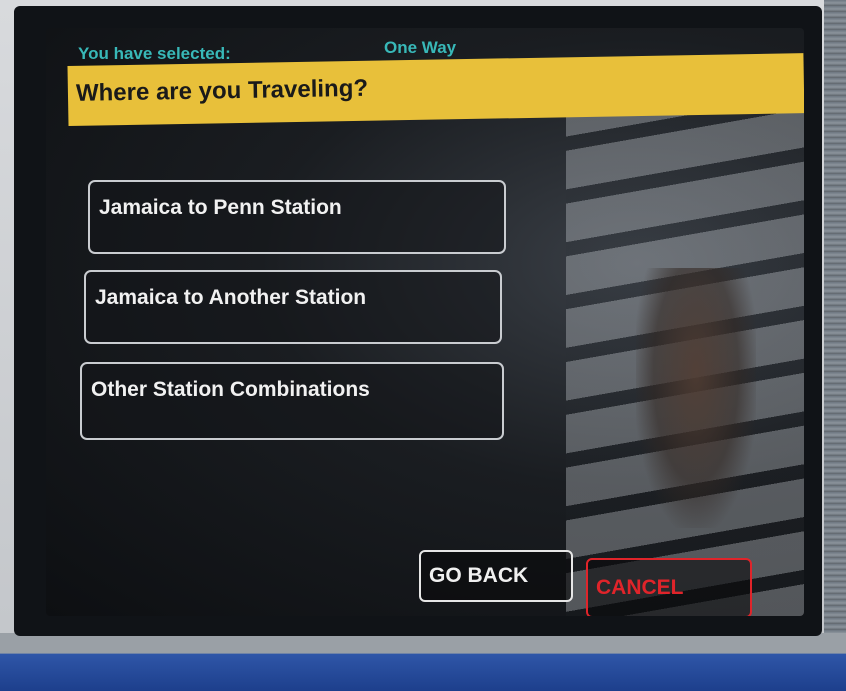  Describe the element at coordinates (835, 345) in the screenshot. I see `kiosk-side-grille` at that location.